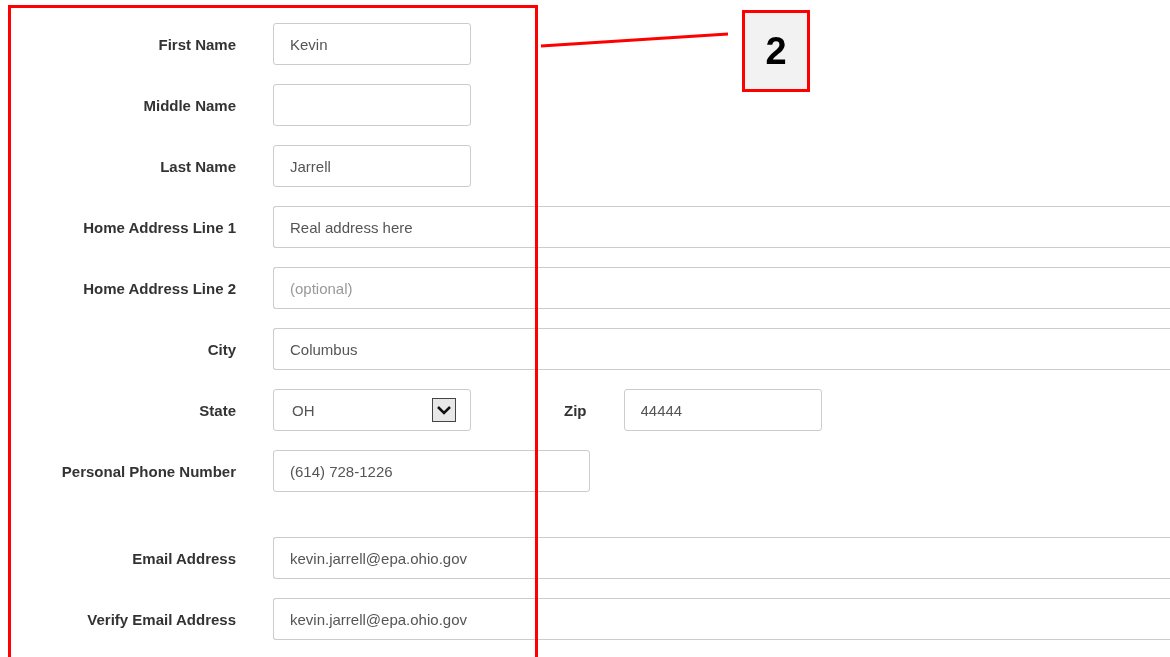 This screenshot has height=657, width=1170. I want to click on field-label: Email Address, so click(183, 558).